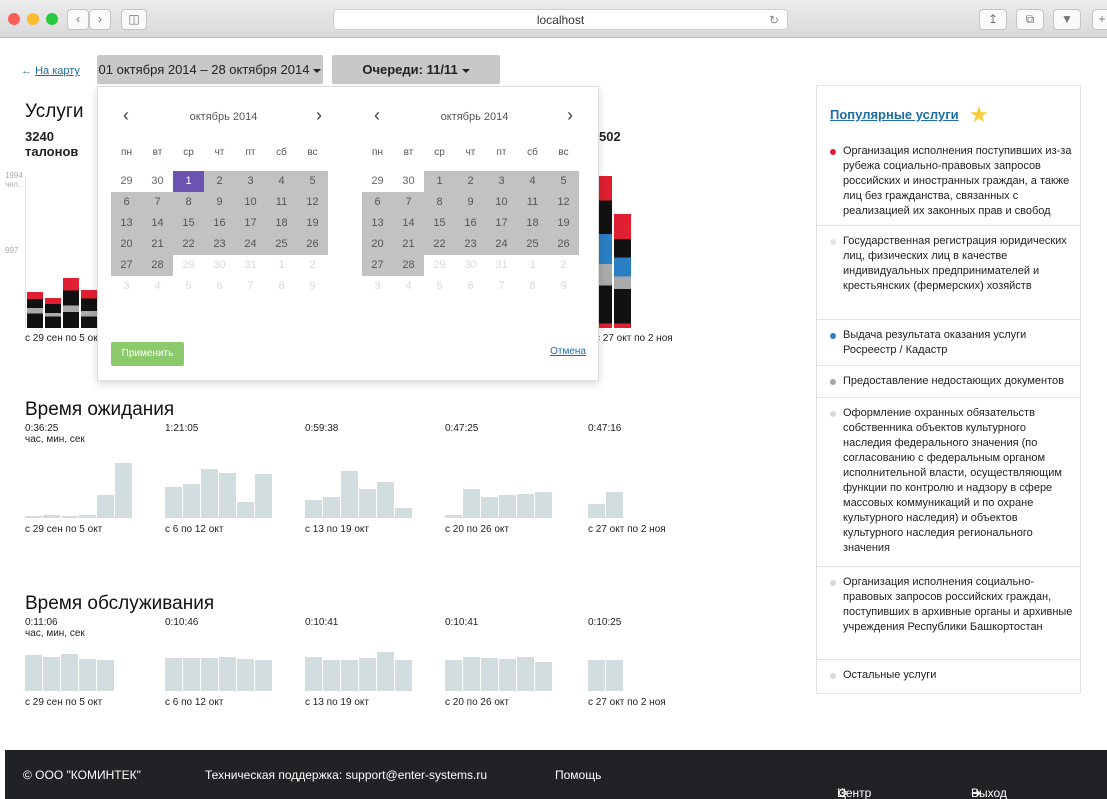 Image resolution: width=1107 pixels, height=799 pixels. What do you see at coordinates (50, 71) in the screenshot?
I see `back-to-map-link: ← На карту` at bounding box center [50, 71].